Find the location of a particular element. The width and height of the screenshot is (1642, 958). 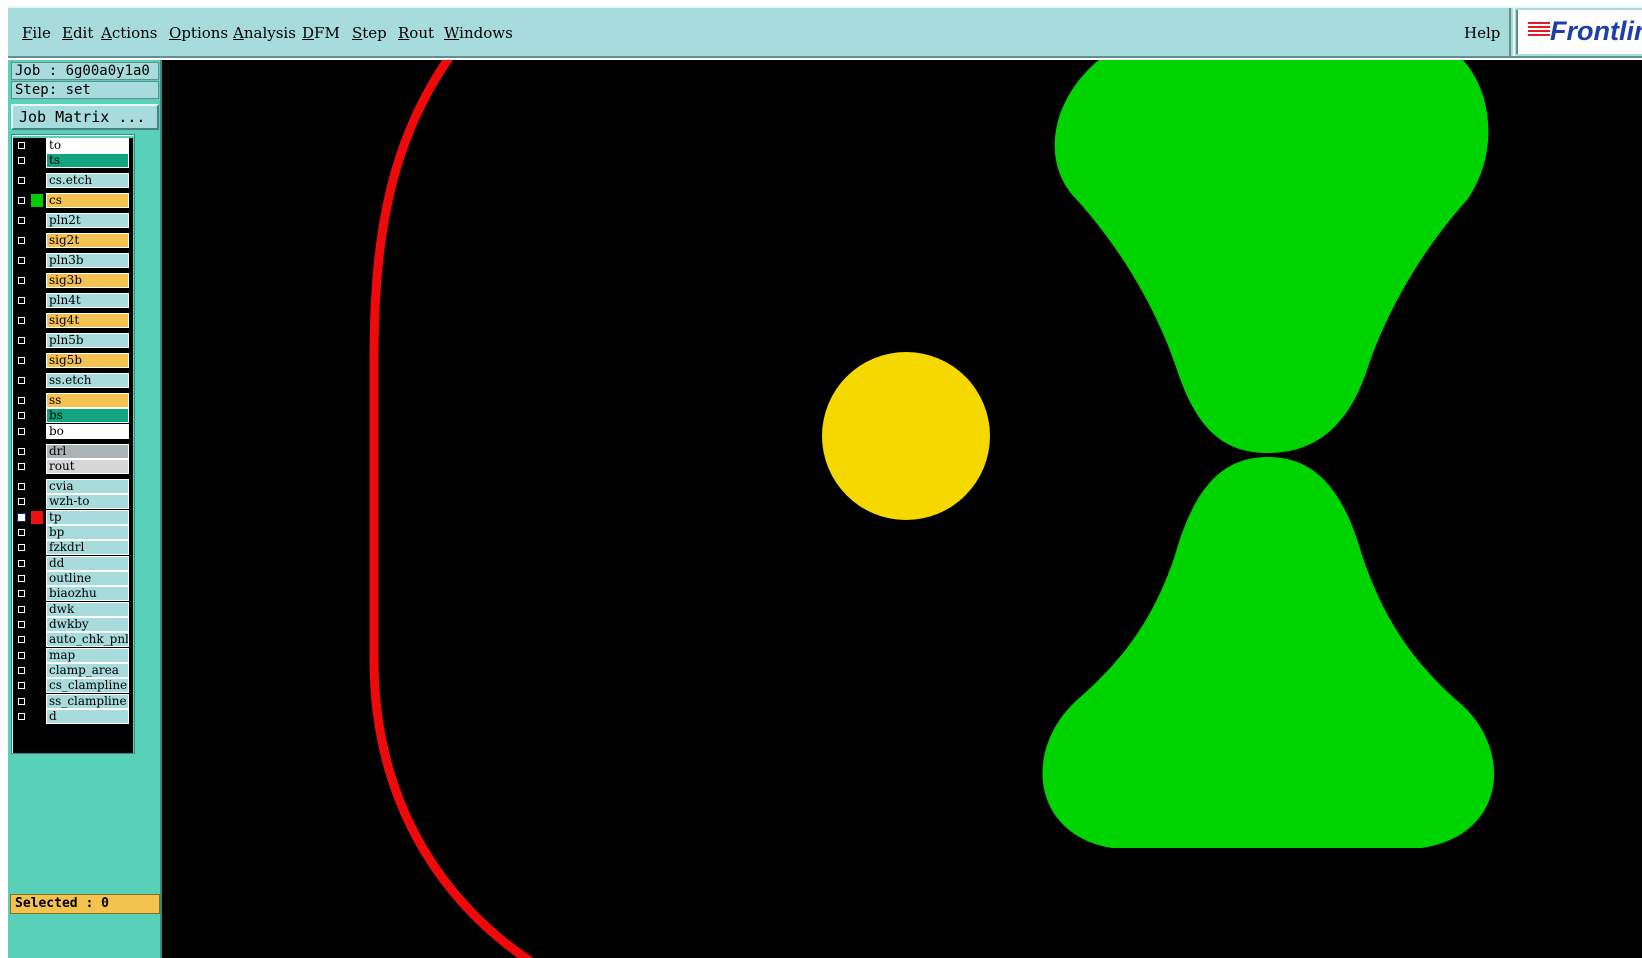

layer-name: pln5b is located at coordinates (87, 340).